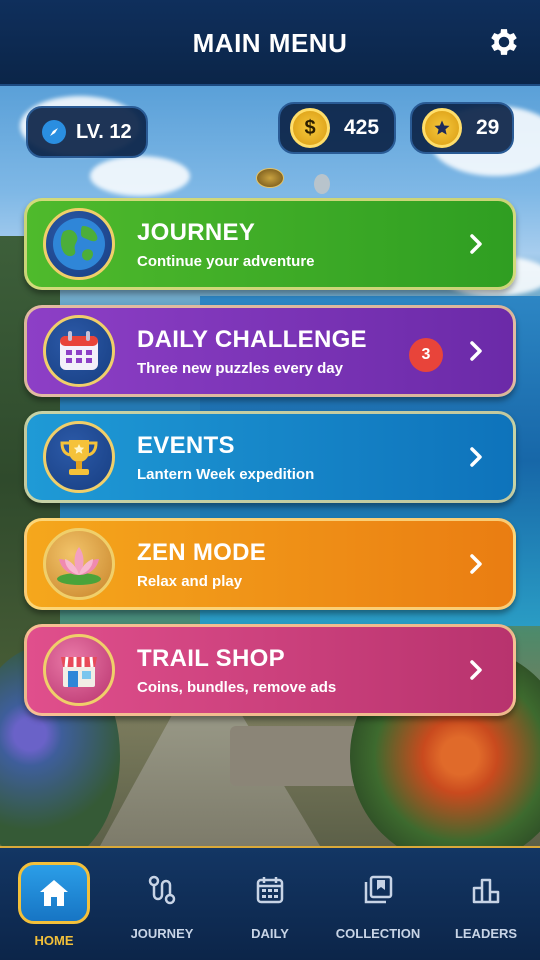 The width and height of the screenshot is (540, 960). What do you see at coordinates (79, 244) in the screenshot?
I see `globe-icon` at bounding box center [79, 244].